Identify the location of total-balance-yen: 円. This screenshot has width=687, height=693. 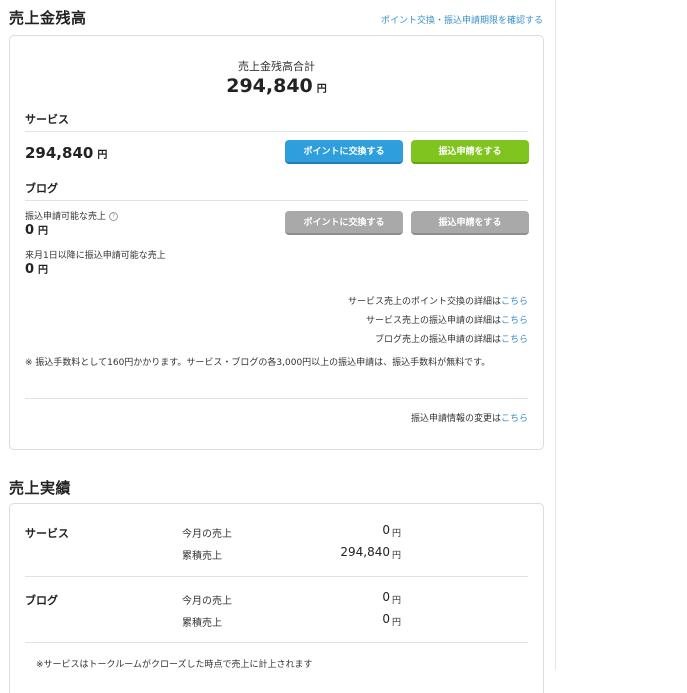
(321, 89).